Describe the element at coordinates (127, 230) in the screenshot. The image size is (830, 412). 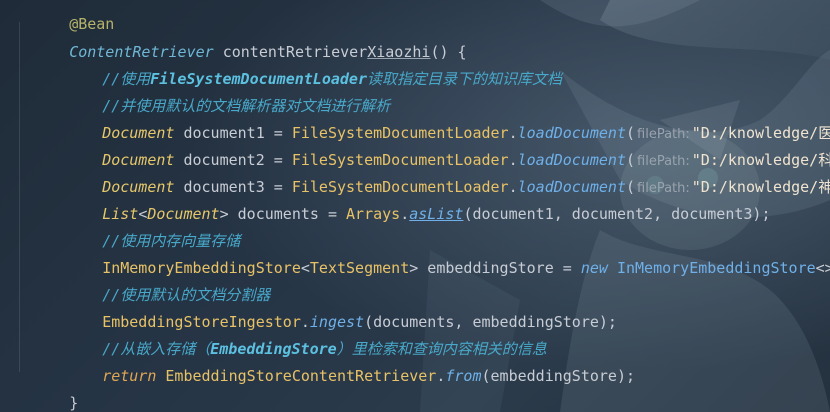
I see `code-line-9: //使用内存向量存储` at that location.